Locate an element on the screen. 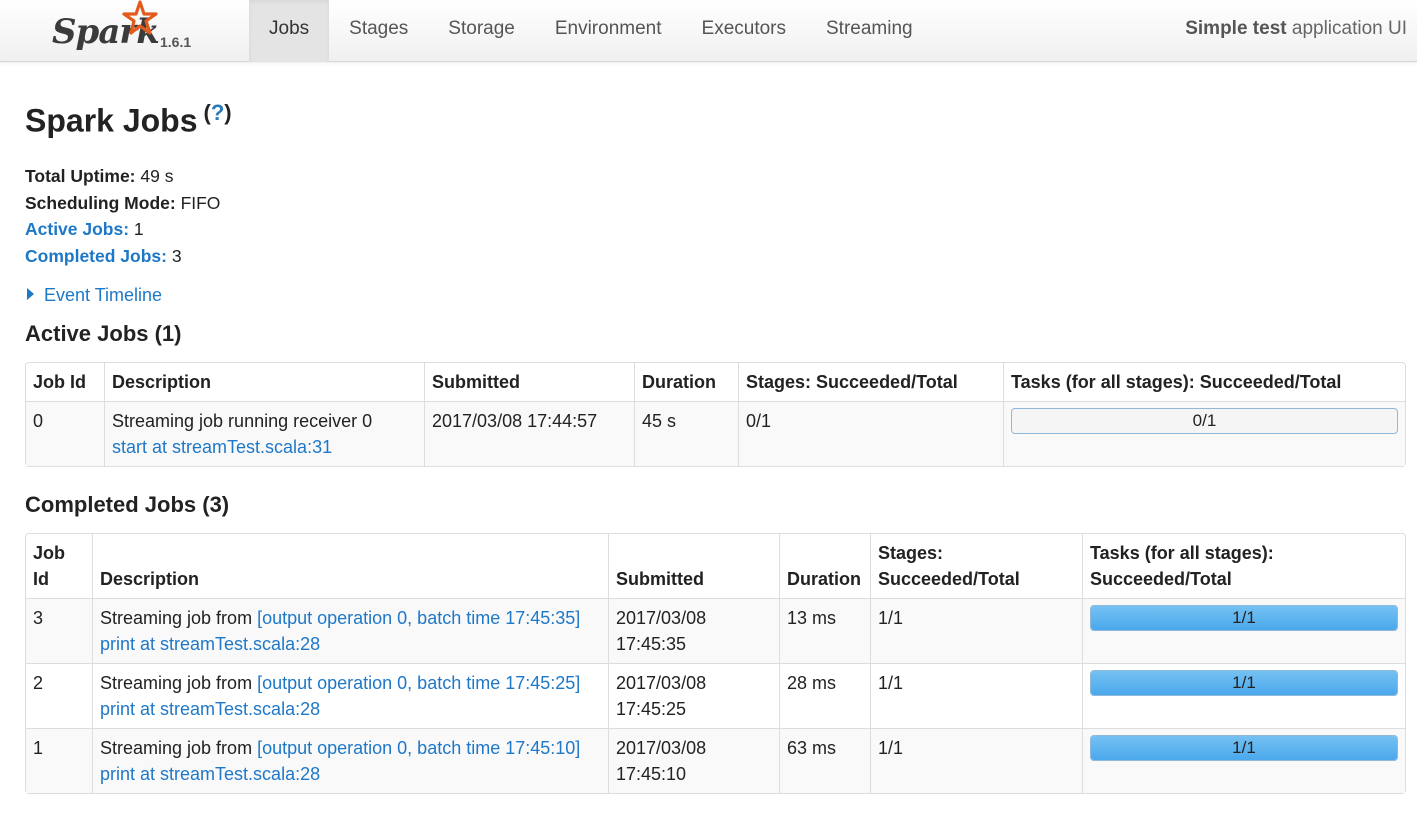 This screenshot has height=836, width=1417. active-jobs-link: Active Jobs: is located at coordinates (77, 229).